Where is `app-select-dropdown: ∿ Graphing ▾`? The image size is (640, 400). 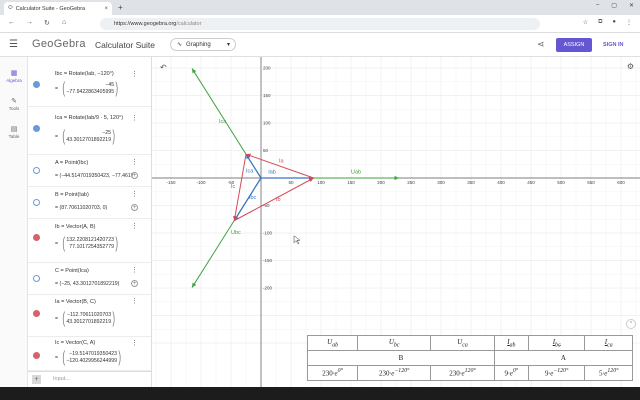
app-select-dropdown: ∿ Graphing ▾ is located at coordinates (203, 44).